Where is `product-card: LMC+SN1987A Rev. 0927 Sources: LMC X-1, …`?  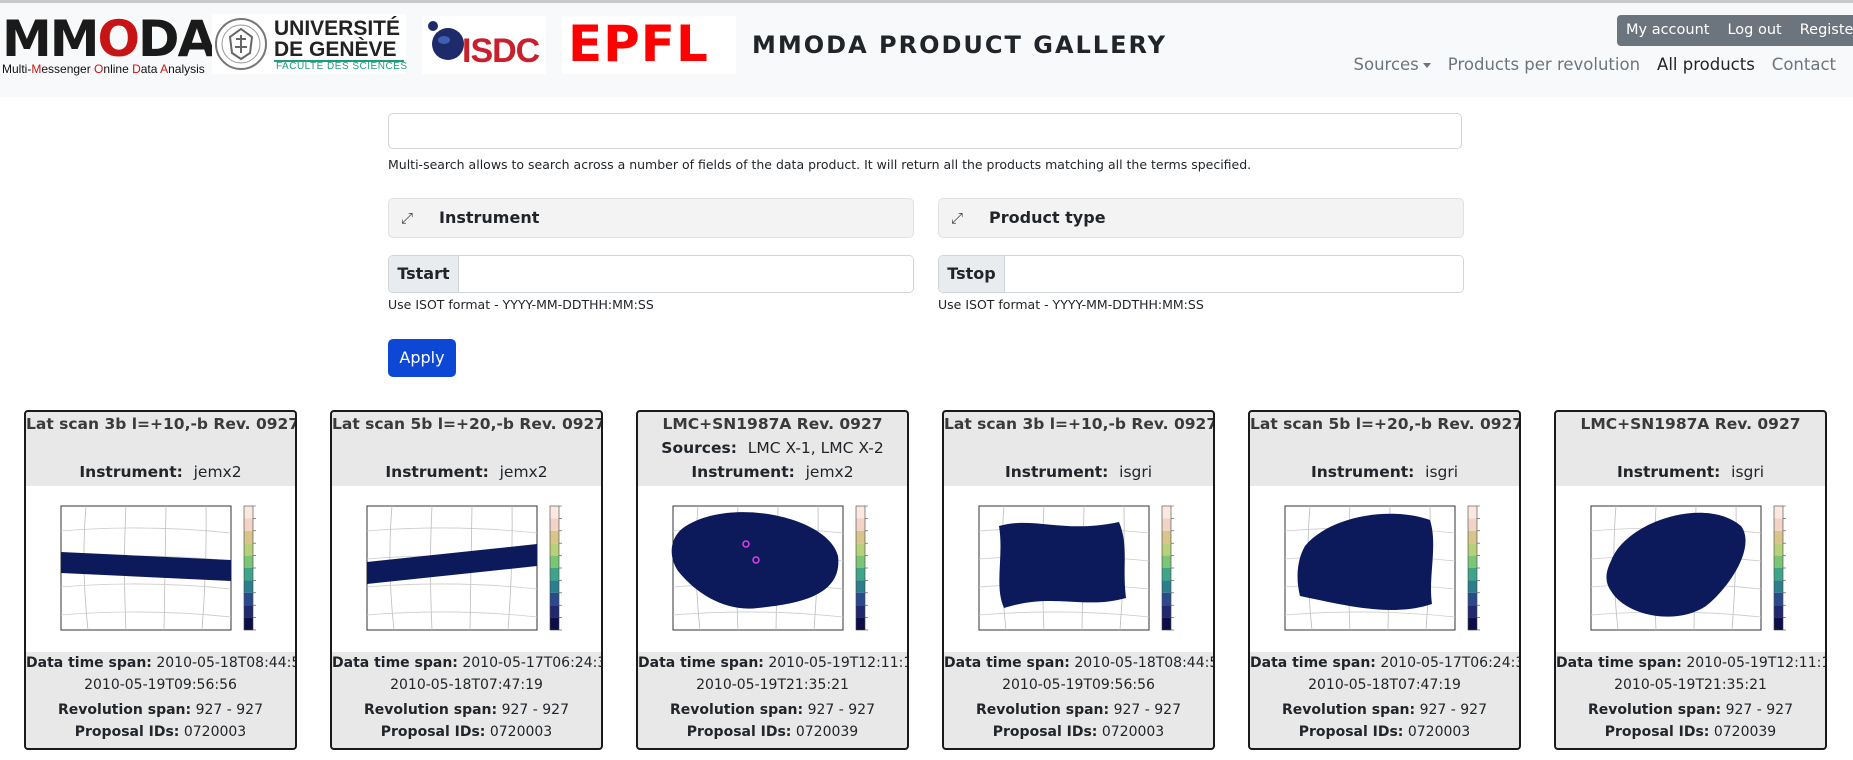
product-card: LMC+SN1987A Rev. 0927 Sources: LMC X-1, … is located at coordinates (772, 580).